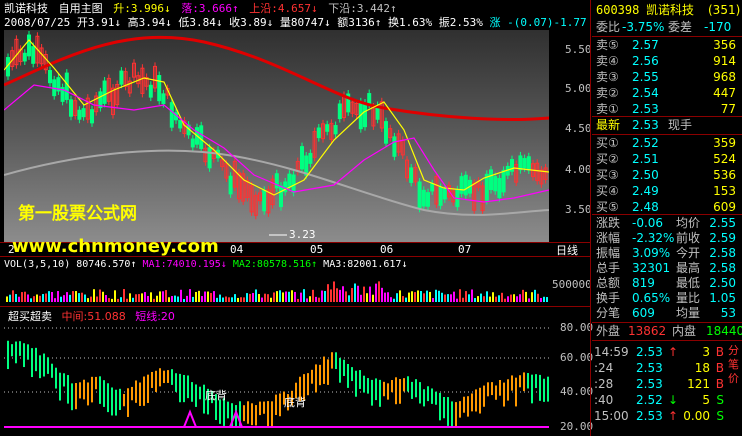 This screenshot has height=436, width=742. Describe the element at coordinates (115, 246) in the screenshot. I see `watermark-url: www.chnmoney.com` at that location.